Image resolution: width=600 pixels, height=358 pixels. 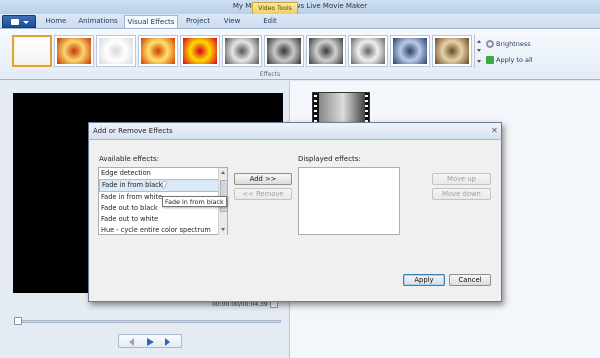 I want to click on effect-thumbnail-flower-gray-edge, so click(x=326, y=51).